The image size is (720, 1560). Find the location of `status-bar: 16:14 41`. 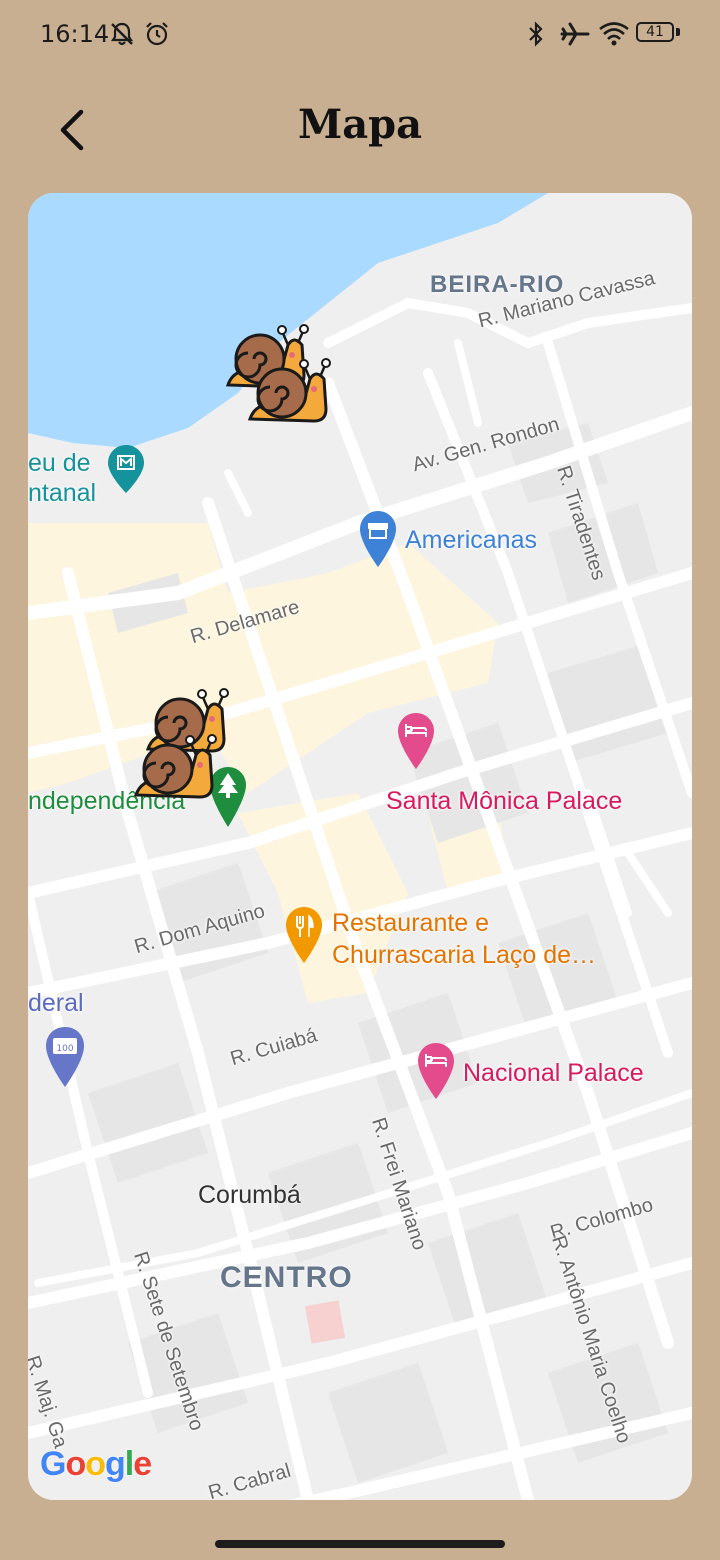

status-bar: 16:14 41 is located at coordinates (360, 35).